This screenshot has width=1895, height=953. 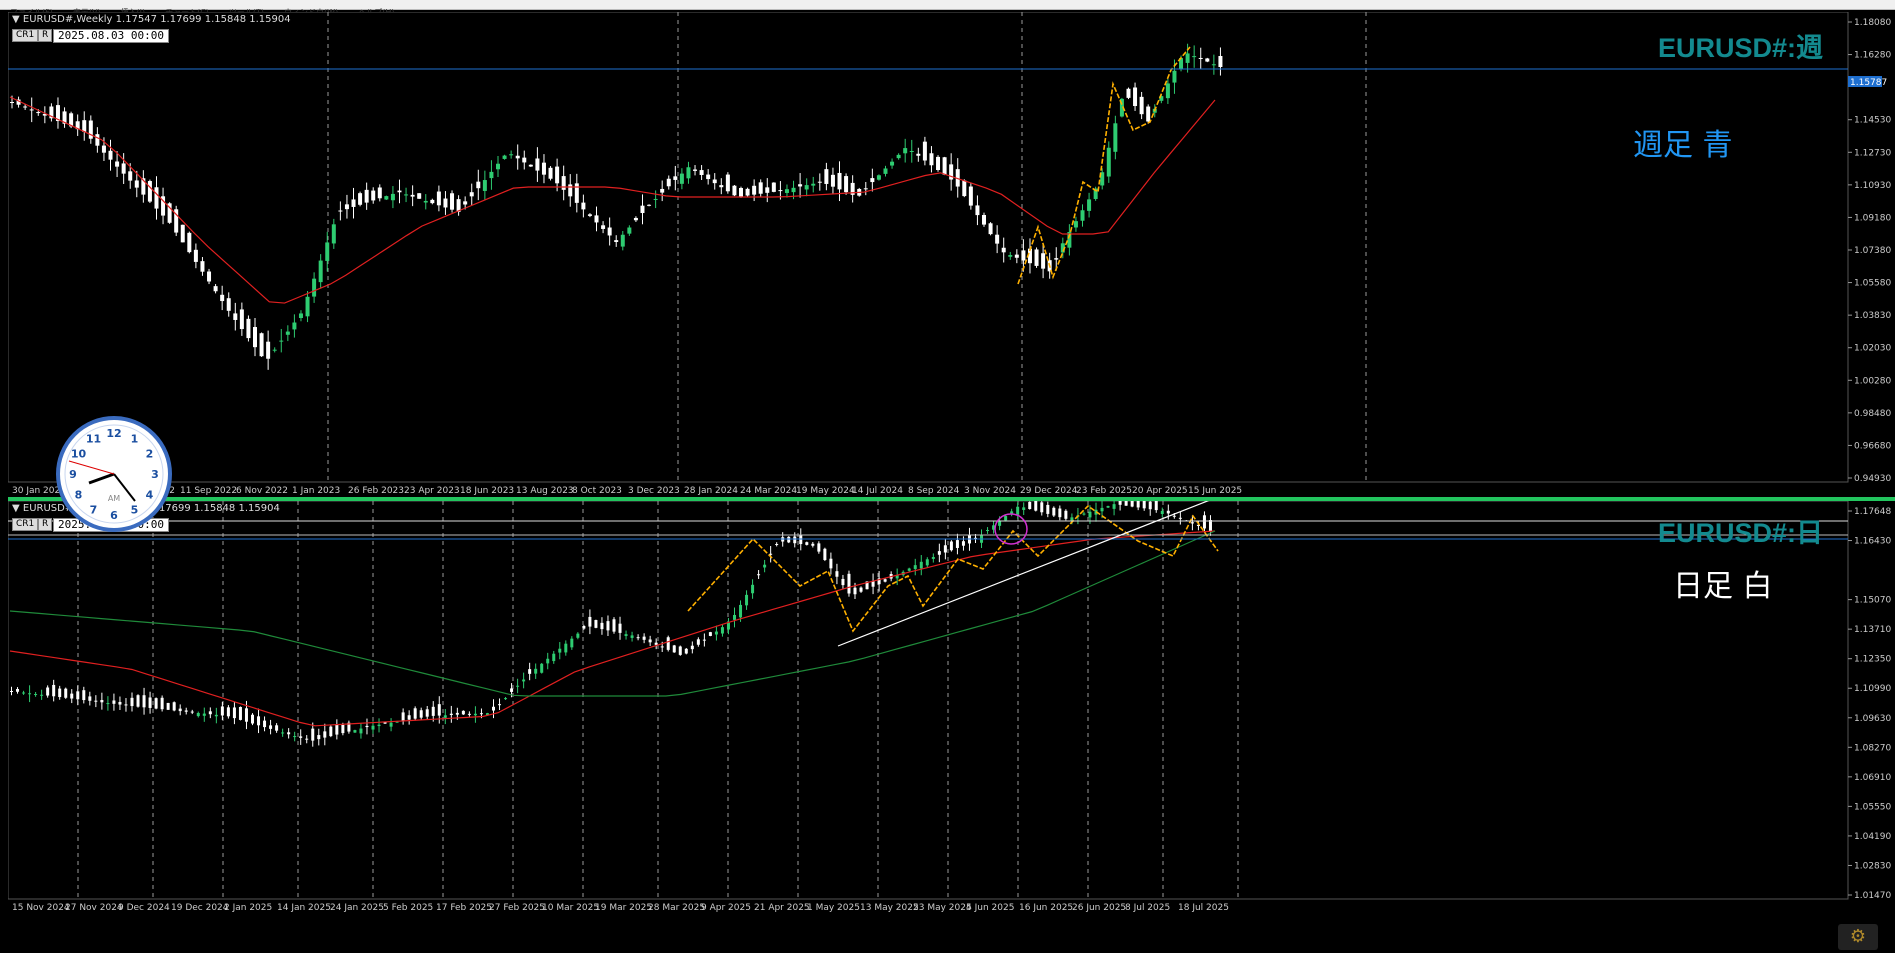 I want to click on time-tick-label: 23 Apr 2023, so click(x=432, y=490).